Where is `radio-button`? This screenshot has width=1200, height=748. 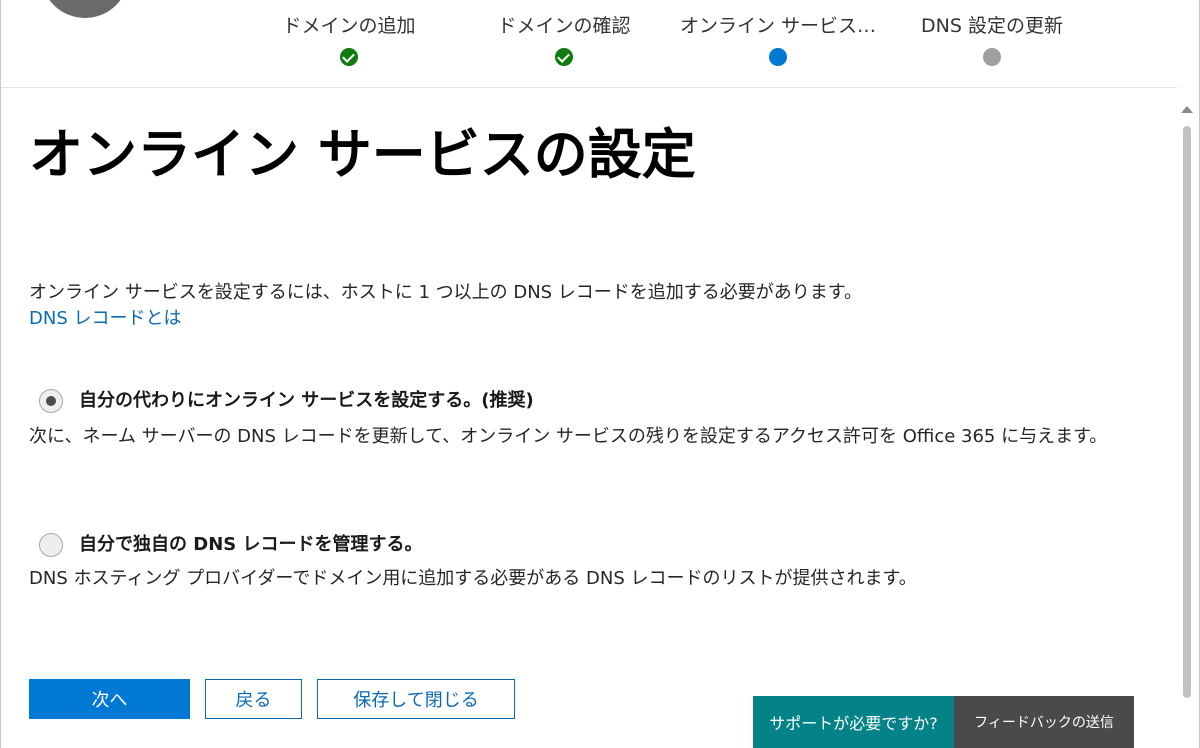
radio-button is located at coordinates (51, 545).